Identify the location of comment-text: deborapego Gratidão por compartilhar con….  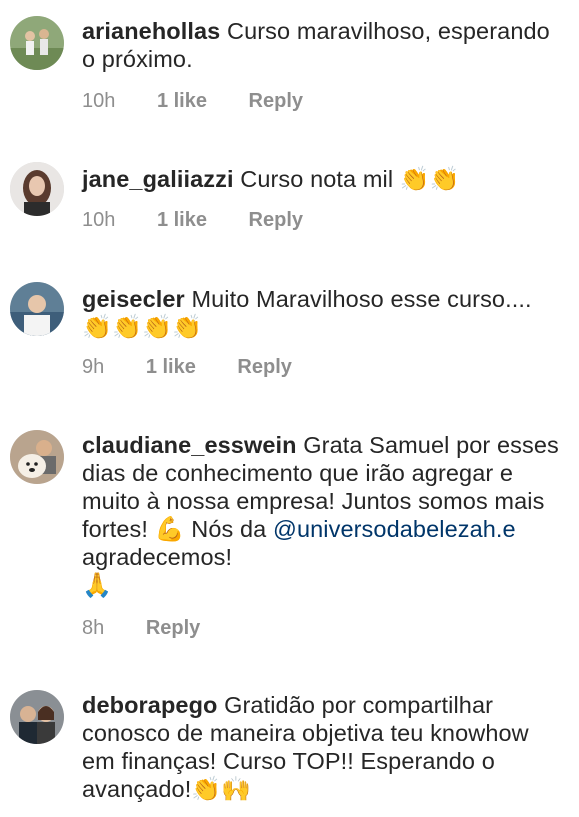
(322, 747).